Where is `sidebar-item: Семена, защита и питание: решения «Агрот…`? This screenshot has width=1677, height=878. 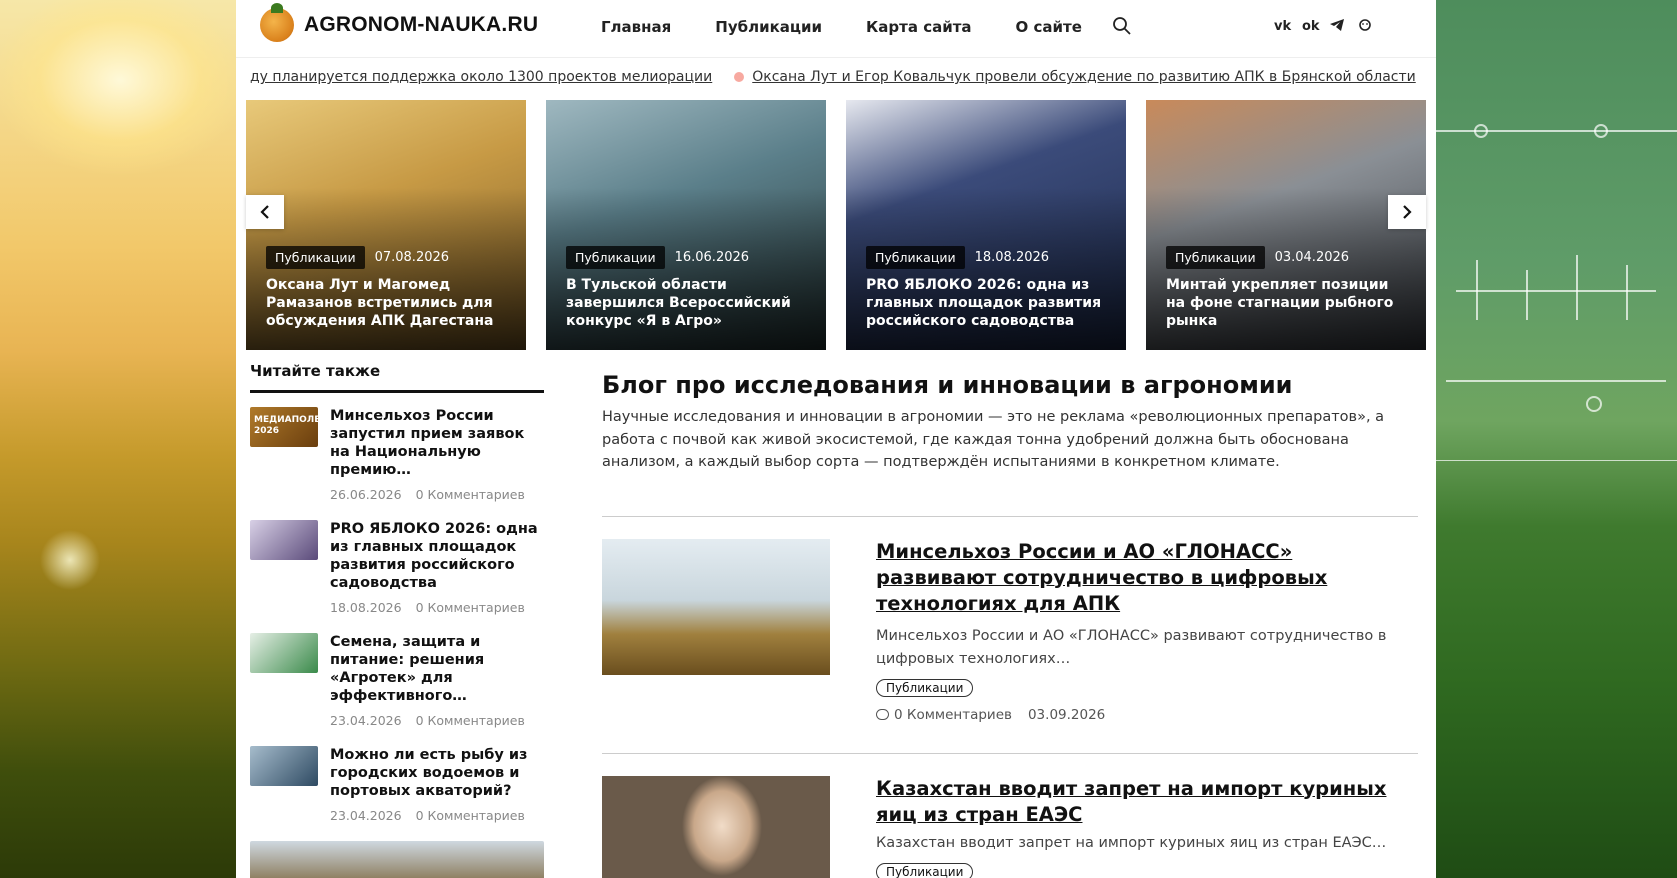
sidebar-item: Семена, защита и питание: решения «Агрот… is located at coordinates (397, 680).